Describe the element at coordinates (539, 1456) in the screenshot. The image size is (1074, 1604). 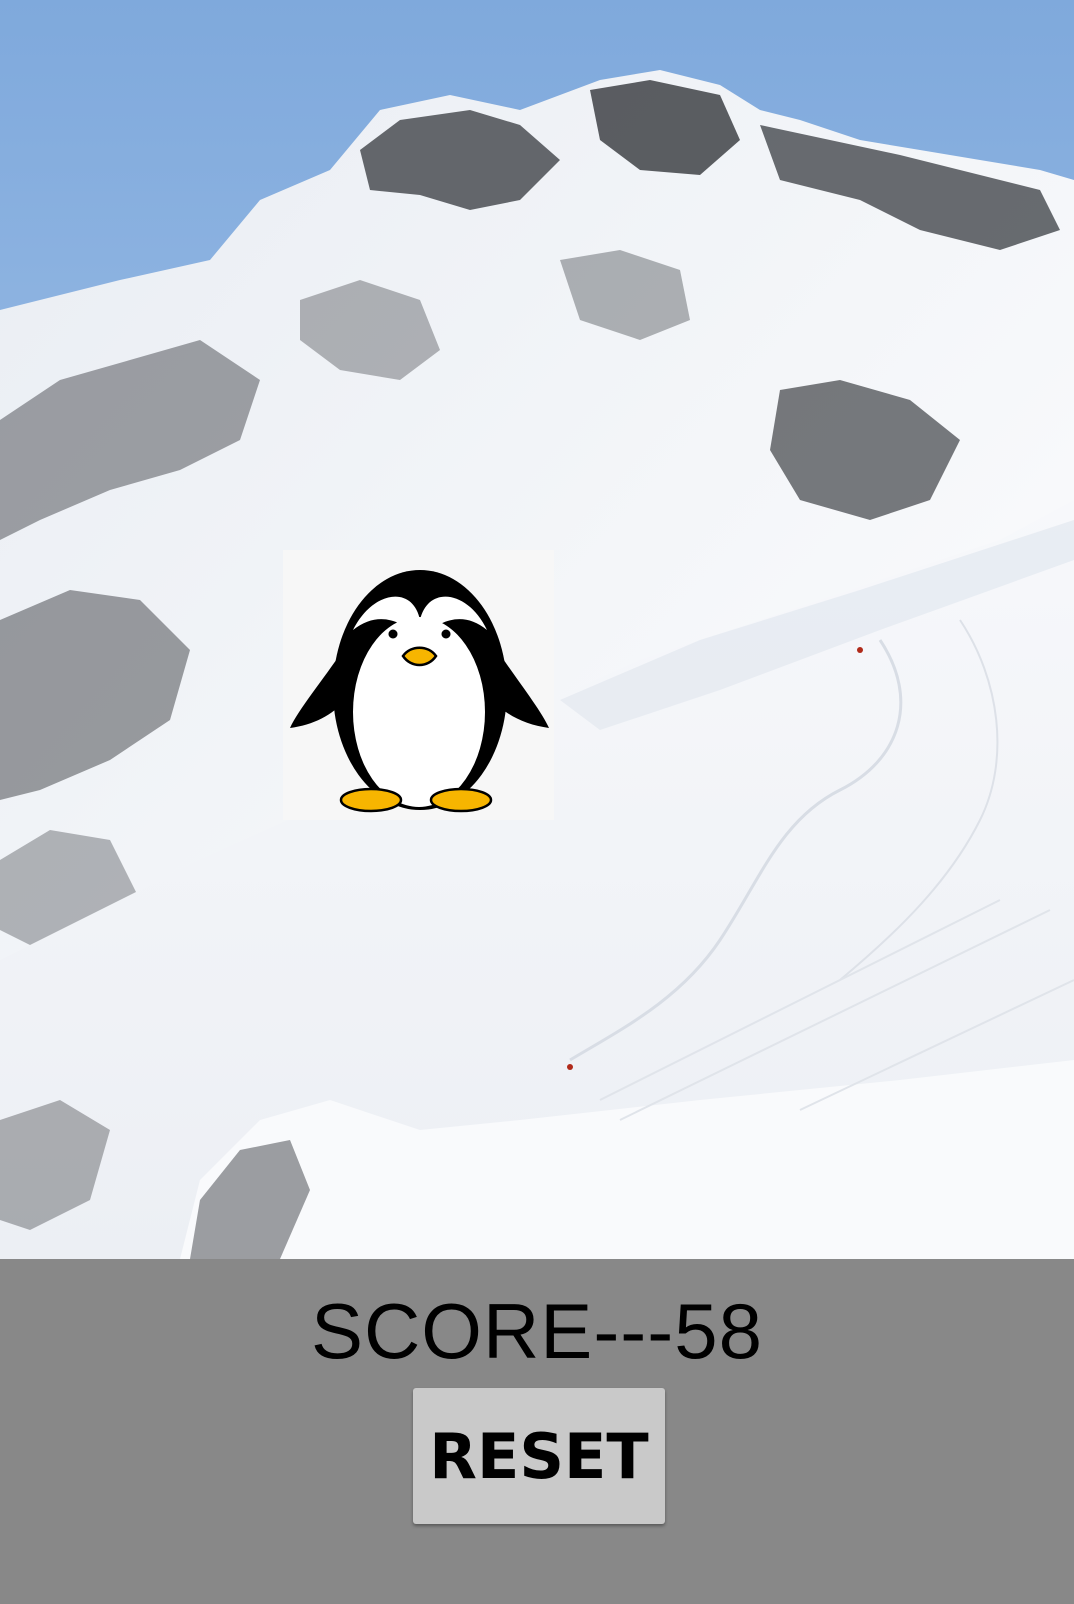
I see `reset-button: RESET` at that location.